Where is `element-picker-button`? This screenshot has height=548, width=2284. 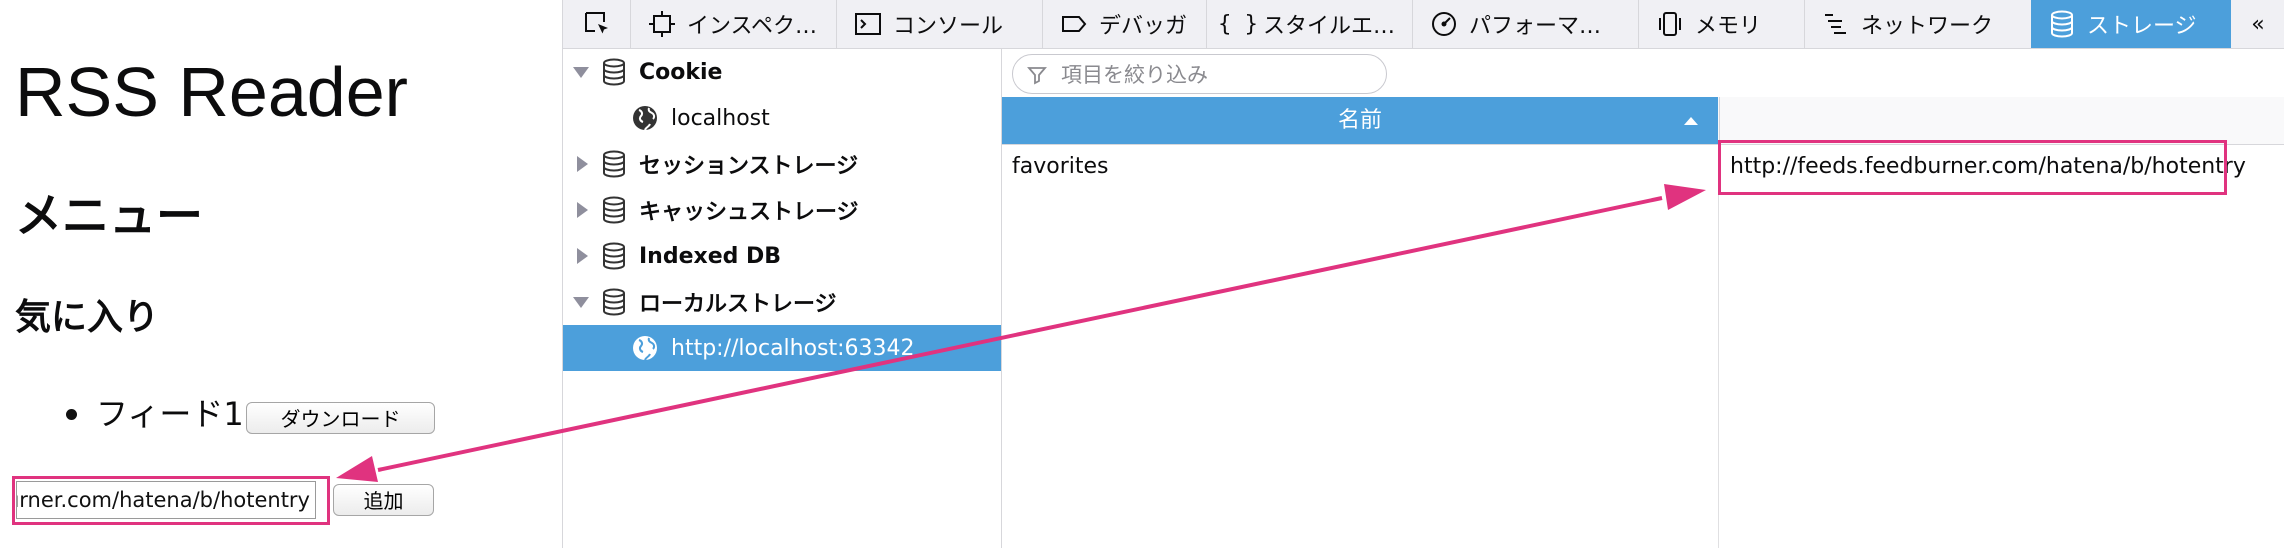
element-picker-button is located at coordinates (597, 24).